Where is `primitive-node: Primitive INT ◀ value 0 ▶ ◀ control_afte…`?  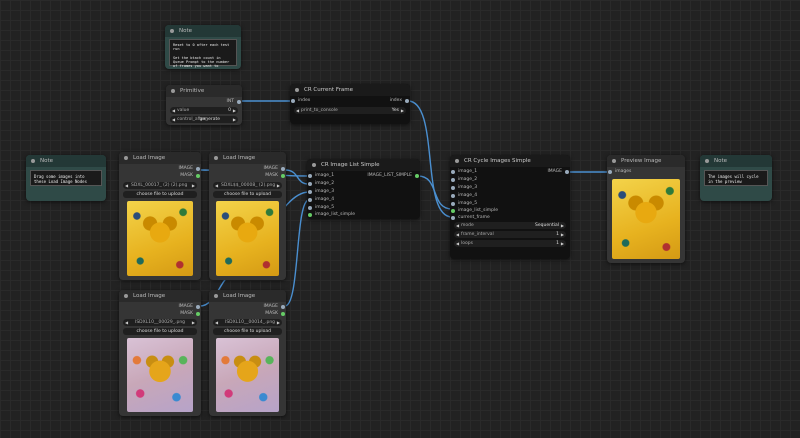 primitive-node: Primitive INT ◀ value 0 ▶ ◀ control_afte… is located at coordinates (204, 105).